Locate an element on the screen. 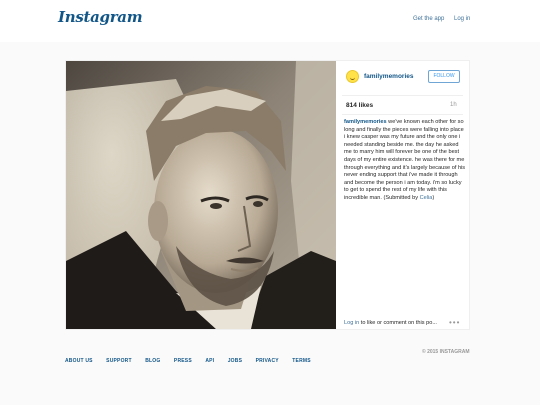 The width and height of the screenshot is (540, 405). footer-link-blog: BLOG is located at coordinates (152, 361).